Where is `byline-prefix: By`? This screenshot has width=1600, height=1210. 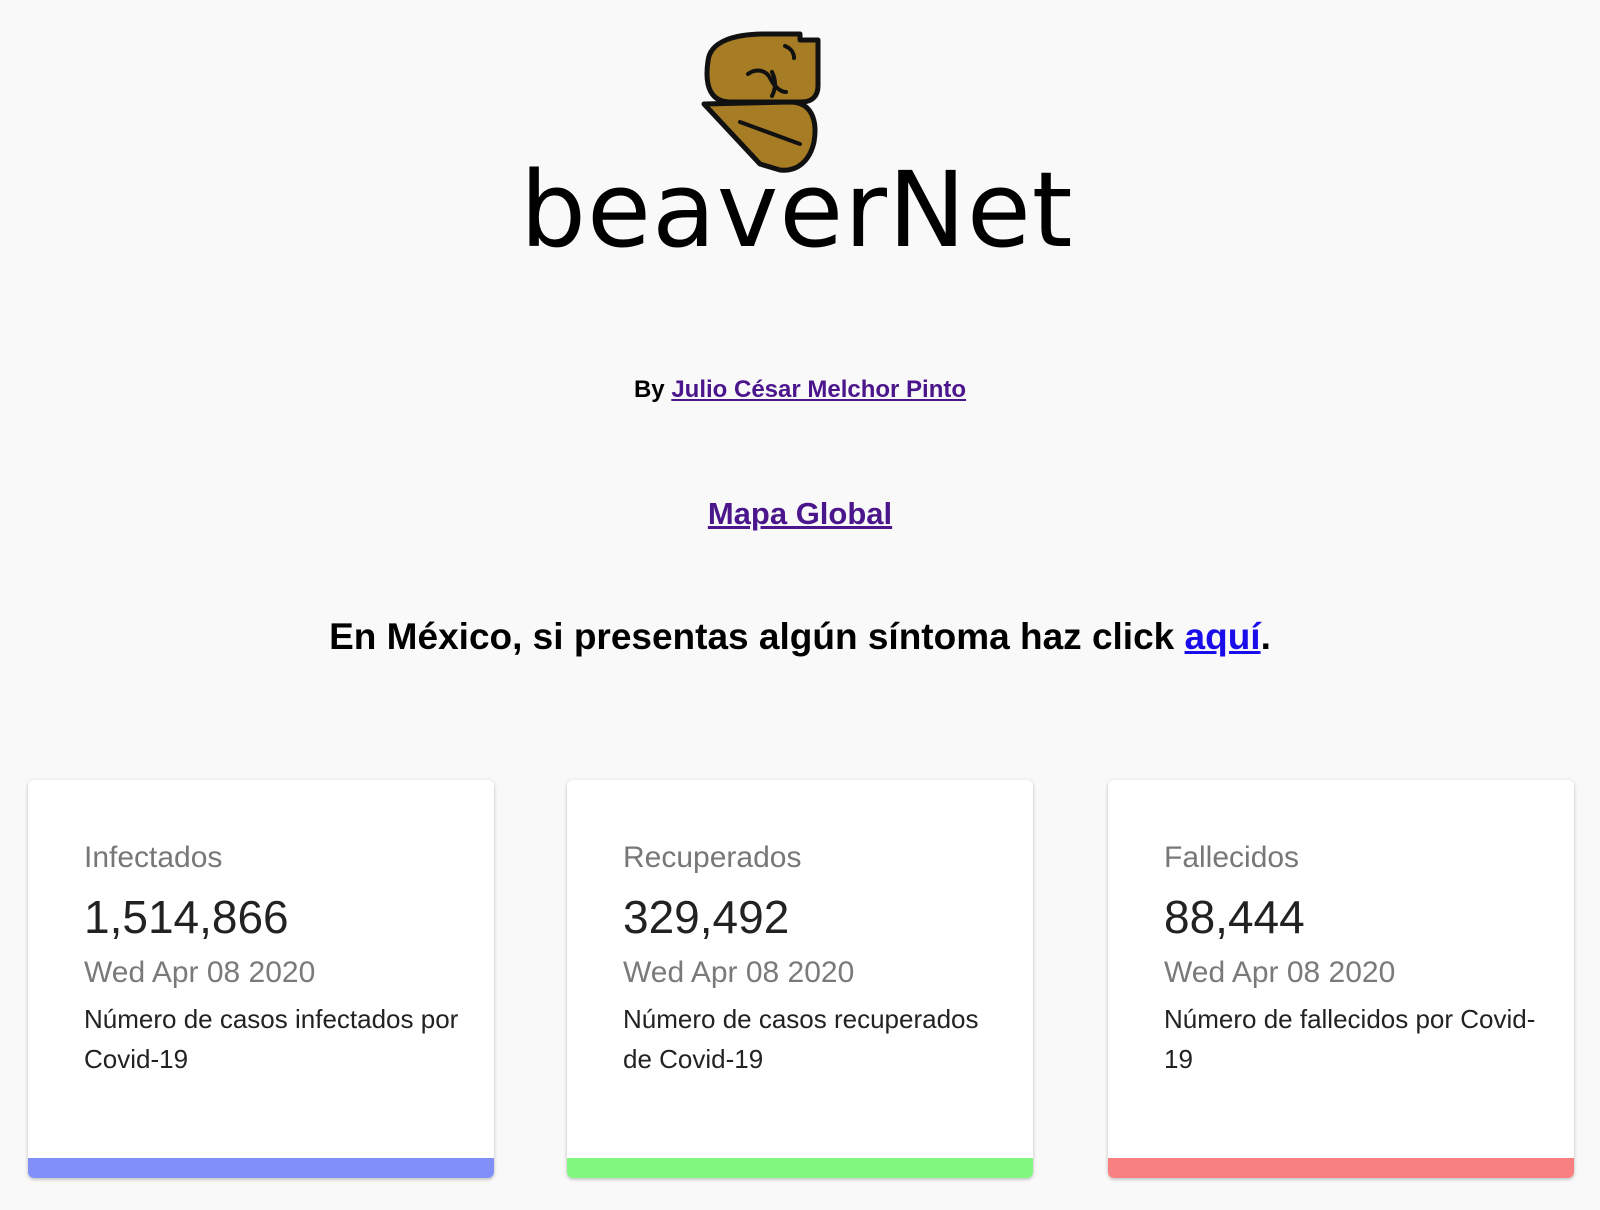 byline-prefix: By is located at coordinates (649, 389).